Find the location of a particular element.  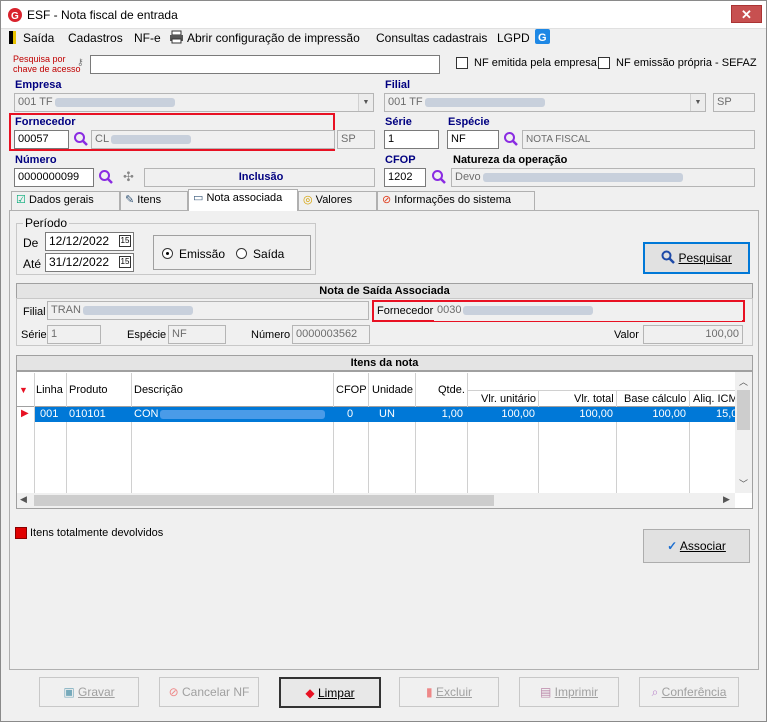

chevron-right-icon: ▶ is located at coordinates (726, 499).